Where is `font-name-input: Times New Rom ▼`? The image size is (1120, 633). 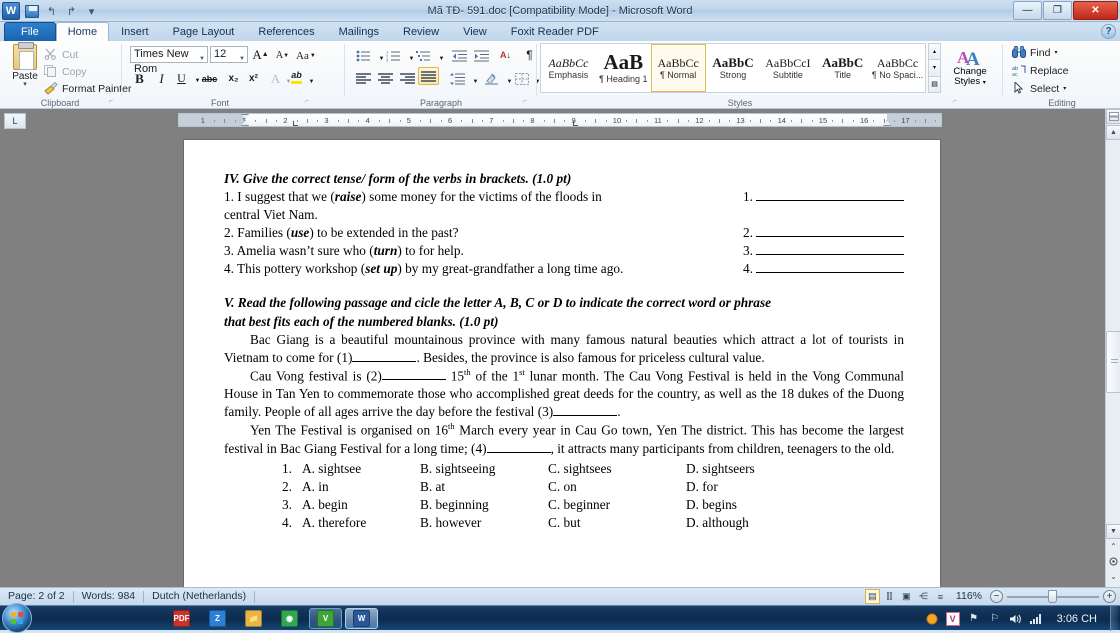 font-name-input: Times New Rom ▼ is located at coordinates (169, 60).